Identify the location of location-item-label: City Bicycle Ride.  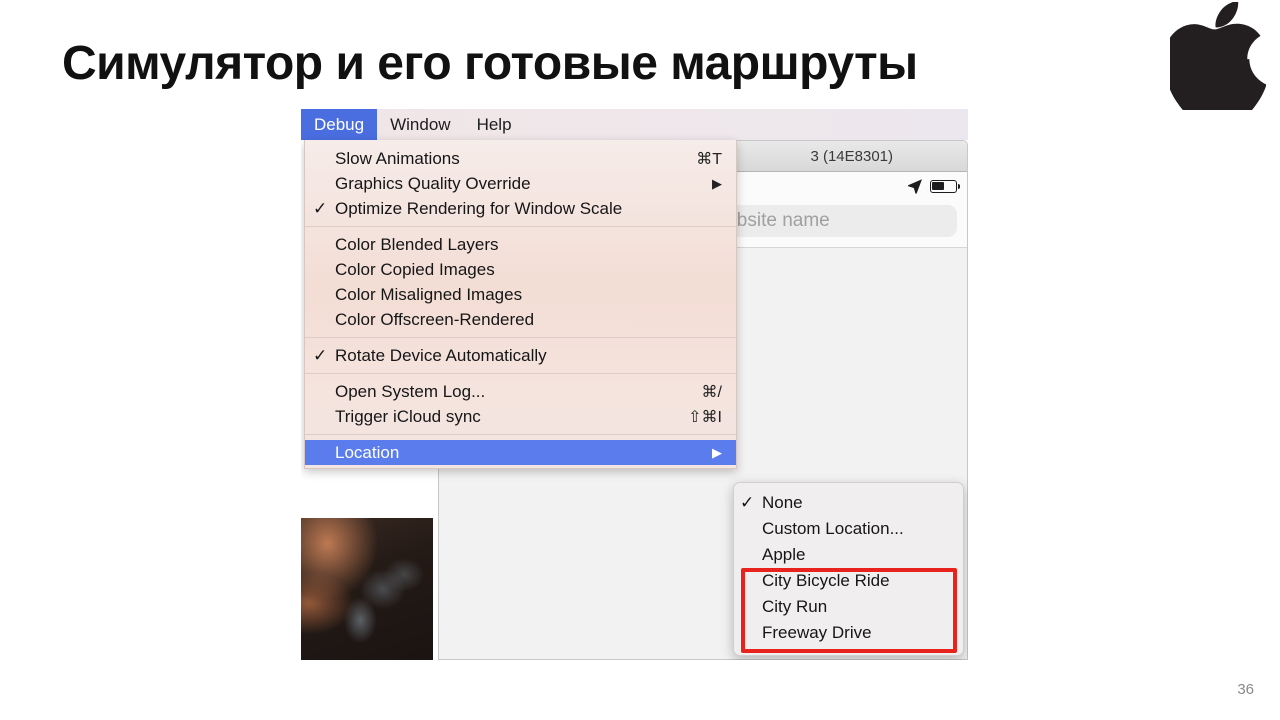
(826, 580).